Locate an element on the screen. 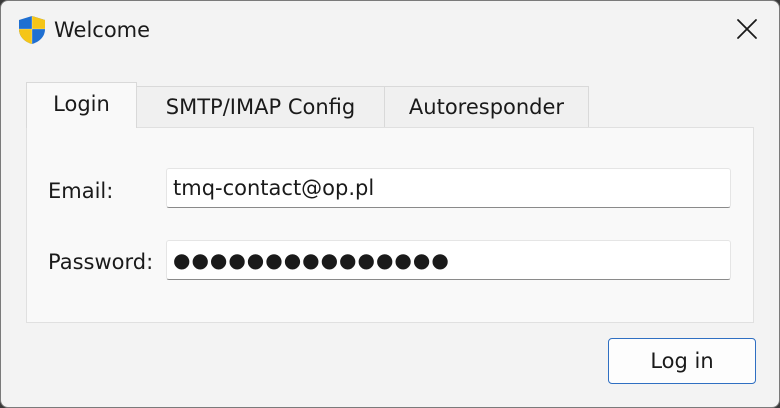  password-field: ●●●●●●●●●●●●●●● is located at coordinates (448, 260).